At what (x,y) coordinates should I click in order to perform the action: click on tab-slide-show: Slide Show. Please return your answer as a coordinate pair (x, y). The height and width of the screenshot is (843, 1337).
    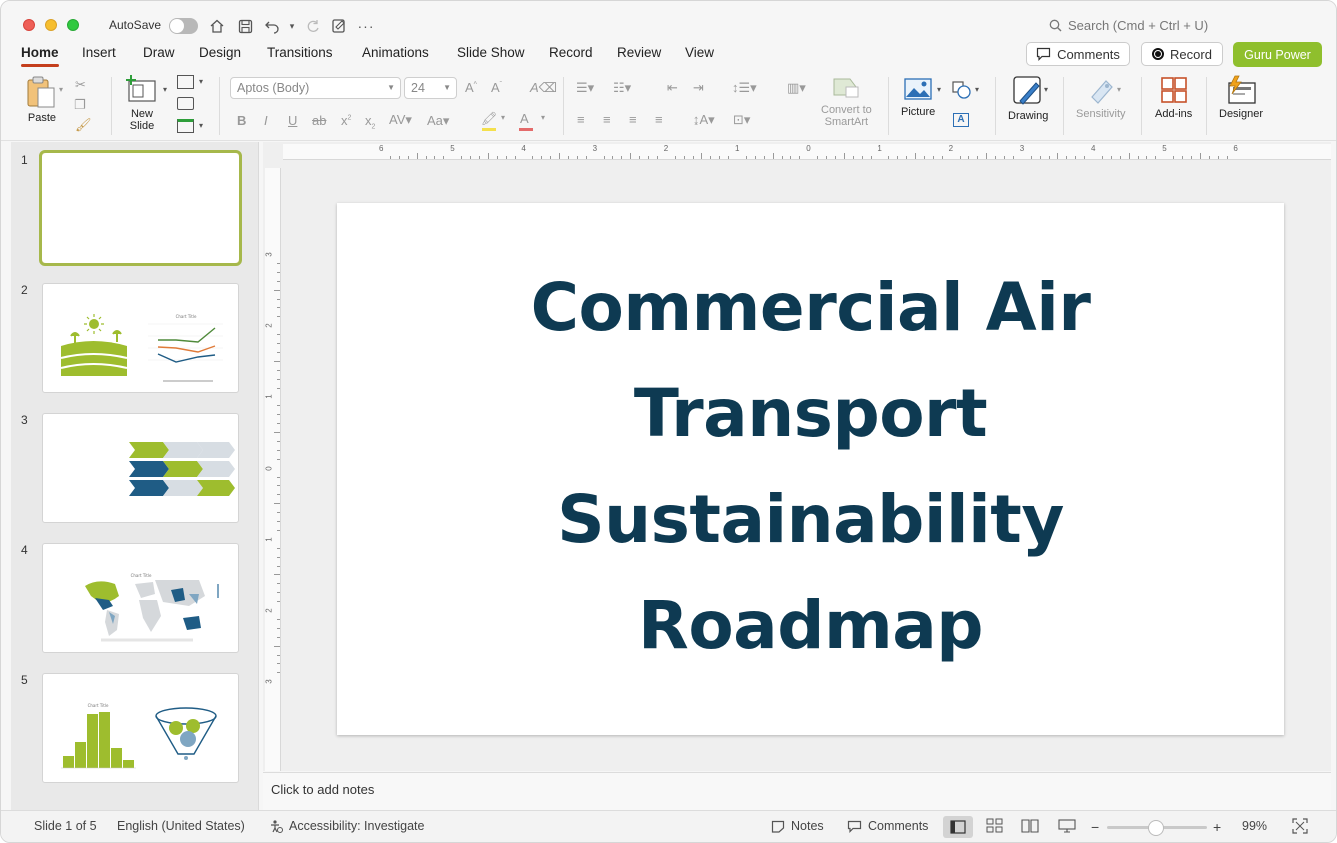
    Looking at the image, I should click on (491, 52).